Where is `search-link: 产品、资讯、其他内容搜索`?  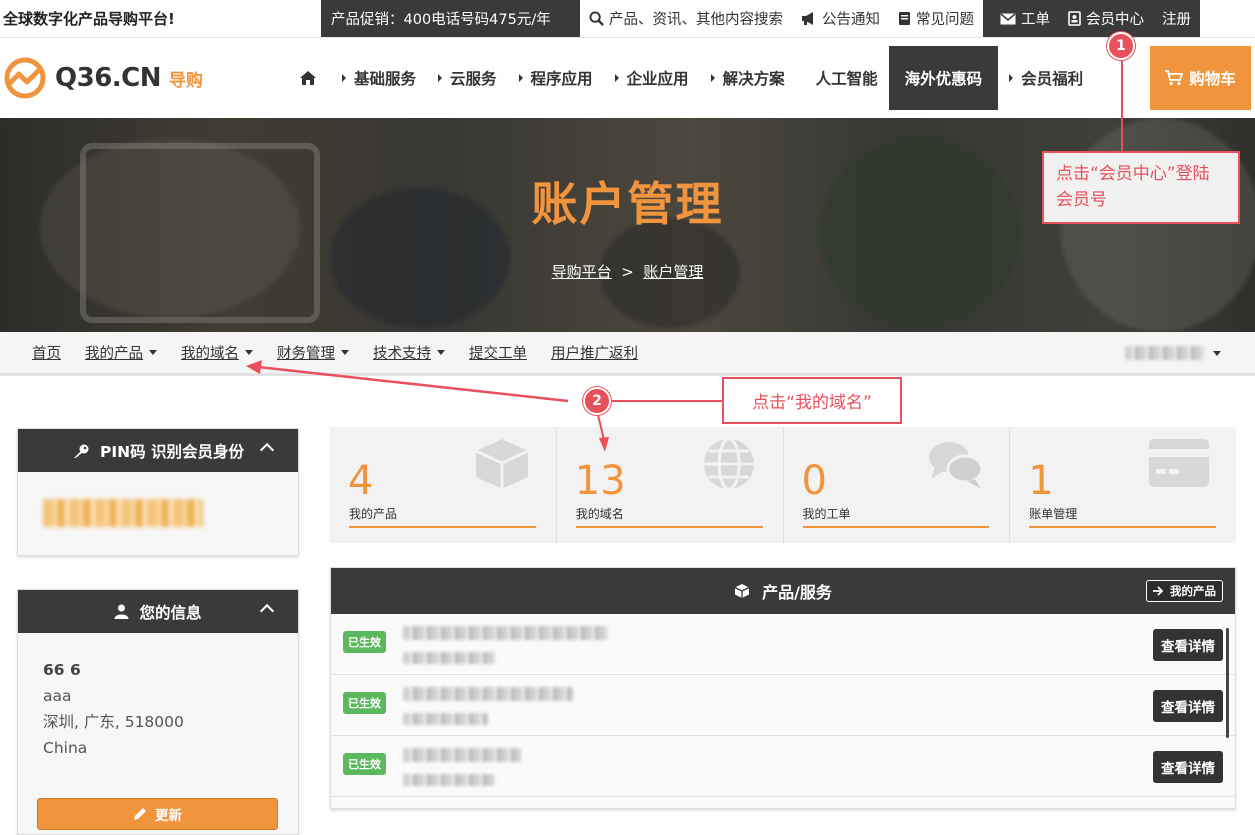
search-link: 产品、资讯、其他内容搜索 is located at coordinates (686, 18).